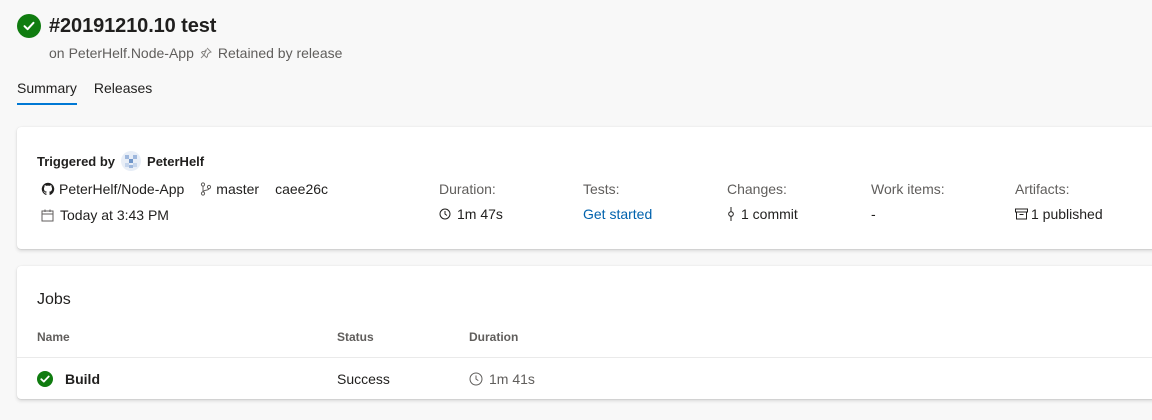 The width and height of the screenshot is (1152, 420). I want to click on pin-icon, so click(206, 53).